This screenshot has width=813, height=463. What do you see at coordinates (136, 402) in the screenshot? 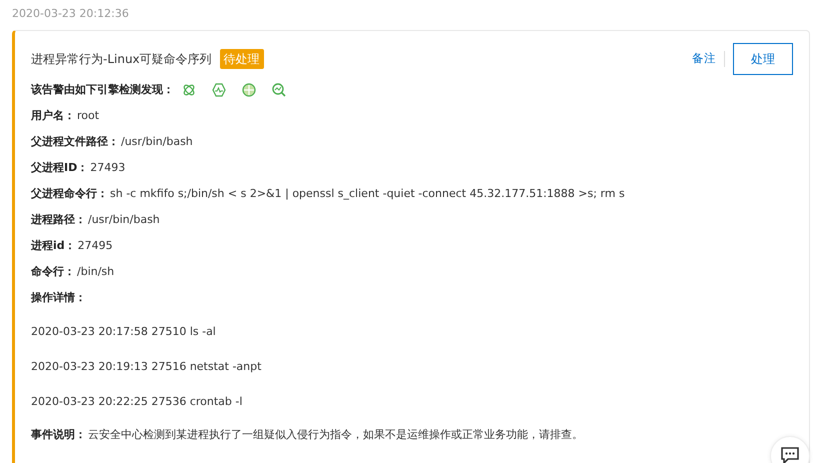
I see `operation-entry: 2020-03-23 20:22:25 27536 crontab -l` at bounding box center [136, 402].